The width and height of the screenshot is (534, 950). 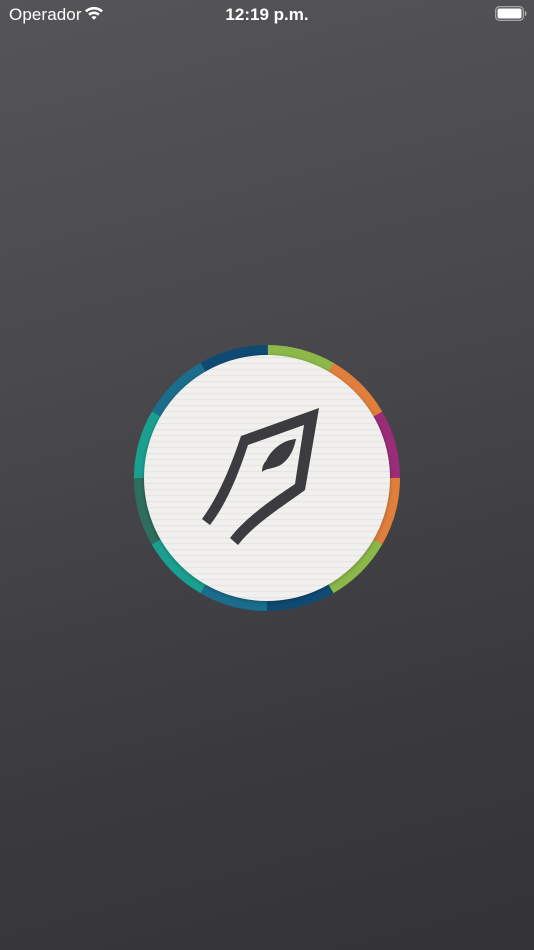 I want to click on battery-icon, so click(x=511, y=13).